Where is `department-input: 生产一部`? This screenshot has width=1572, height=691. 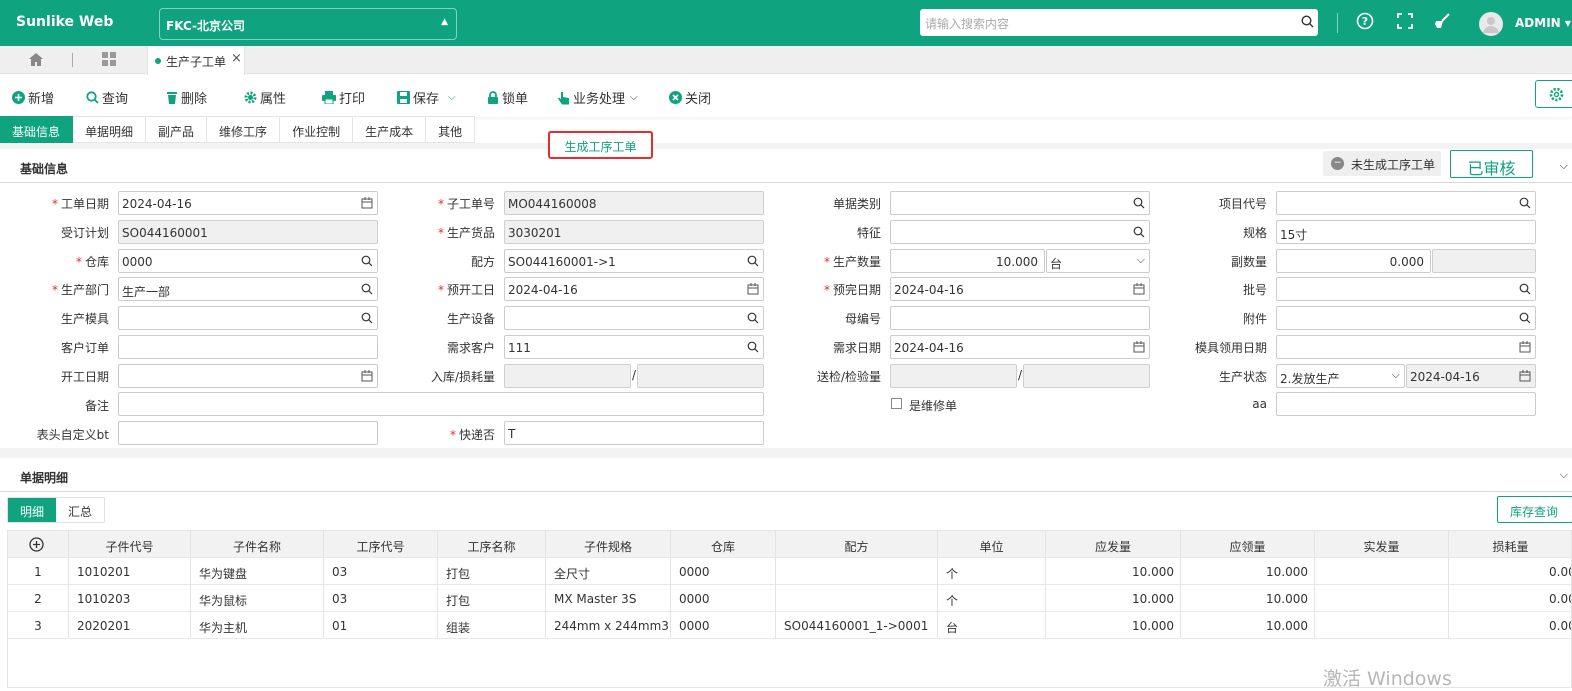 department-input: 生产一部 is located at coordinates (248, 289).